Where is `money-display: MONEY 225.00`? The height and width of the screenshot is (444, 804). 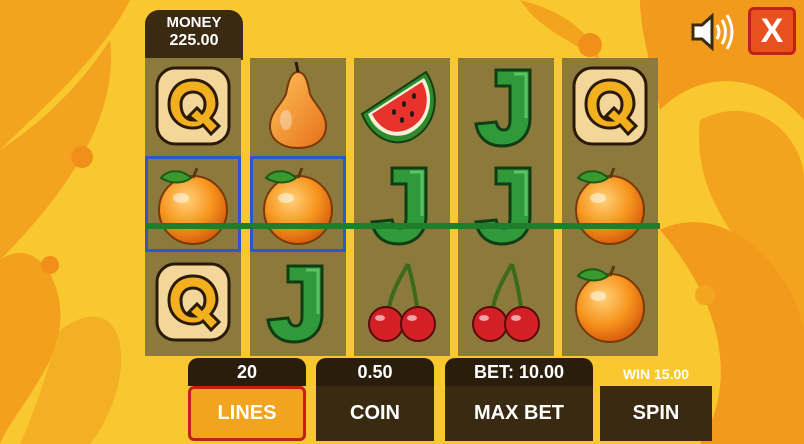
money-display: MONEY 225.00 is located at coordinates (194, 35).